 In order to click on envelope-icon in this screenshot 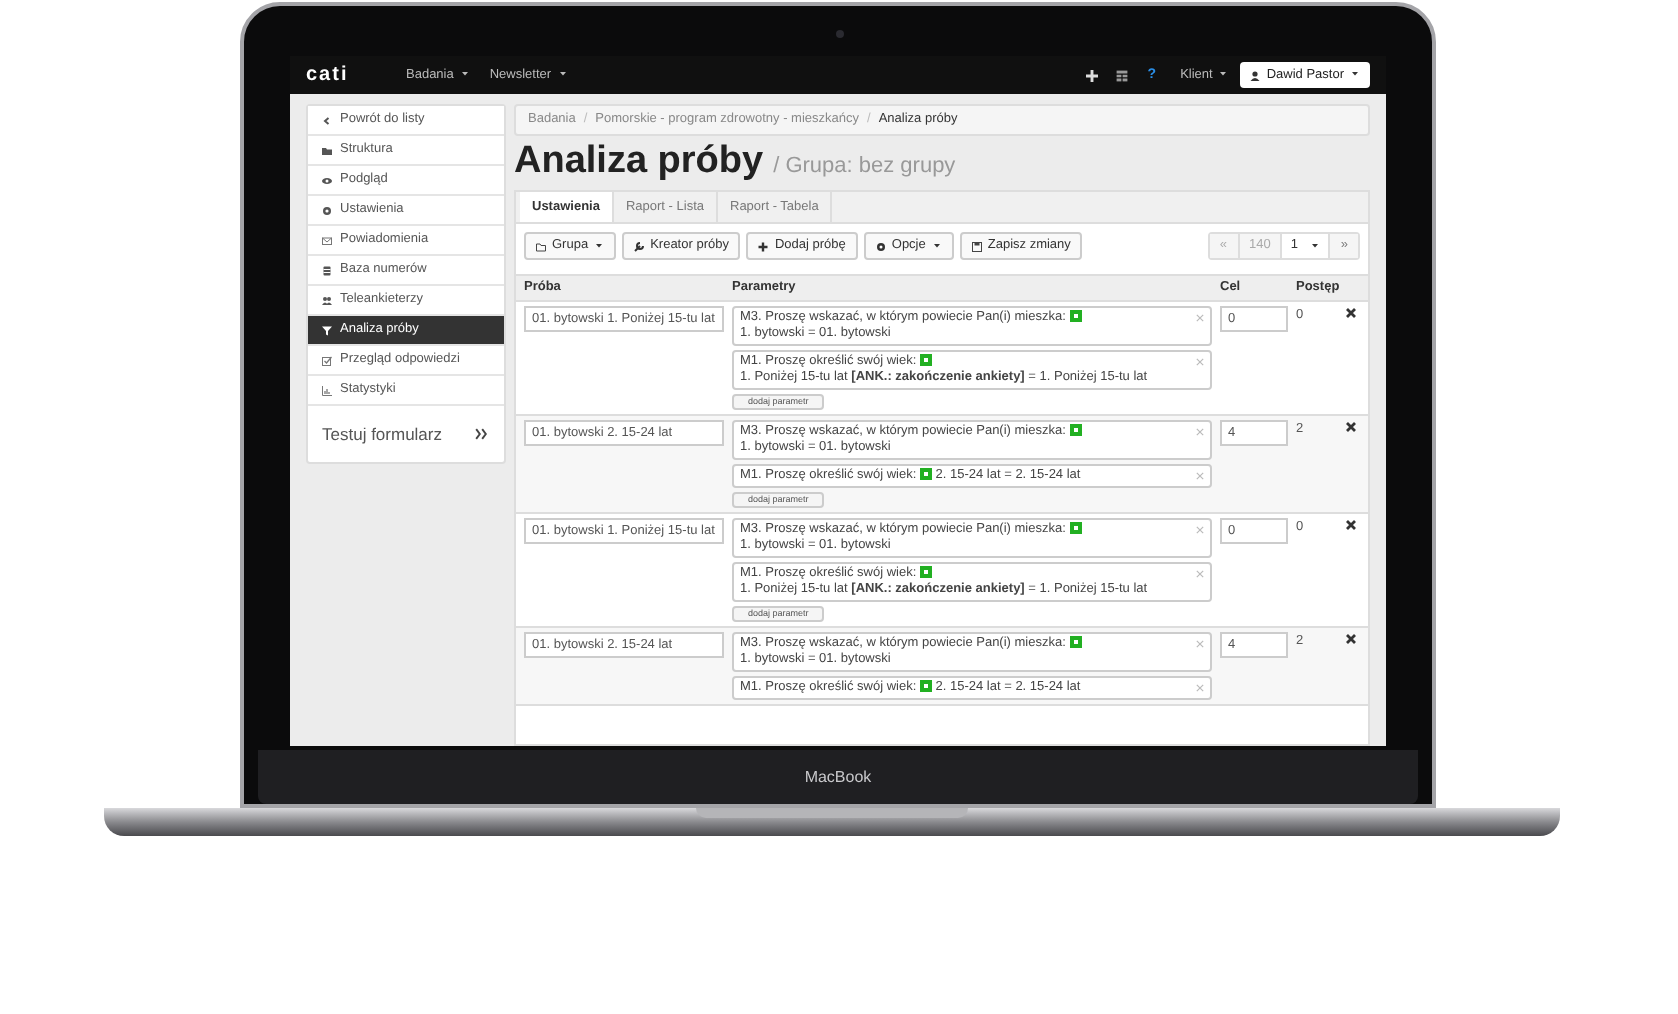, I will do `click(327, 240)`.